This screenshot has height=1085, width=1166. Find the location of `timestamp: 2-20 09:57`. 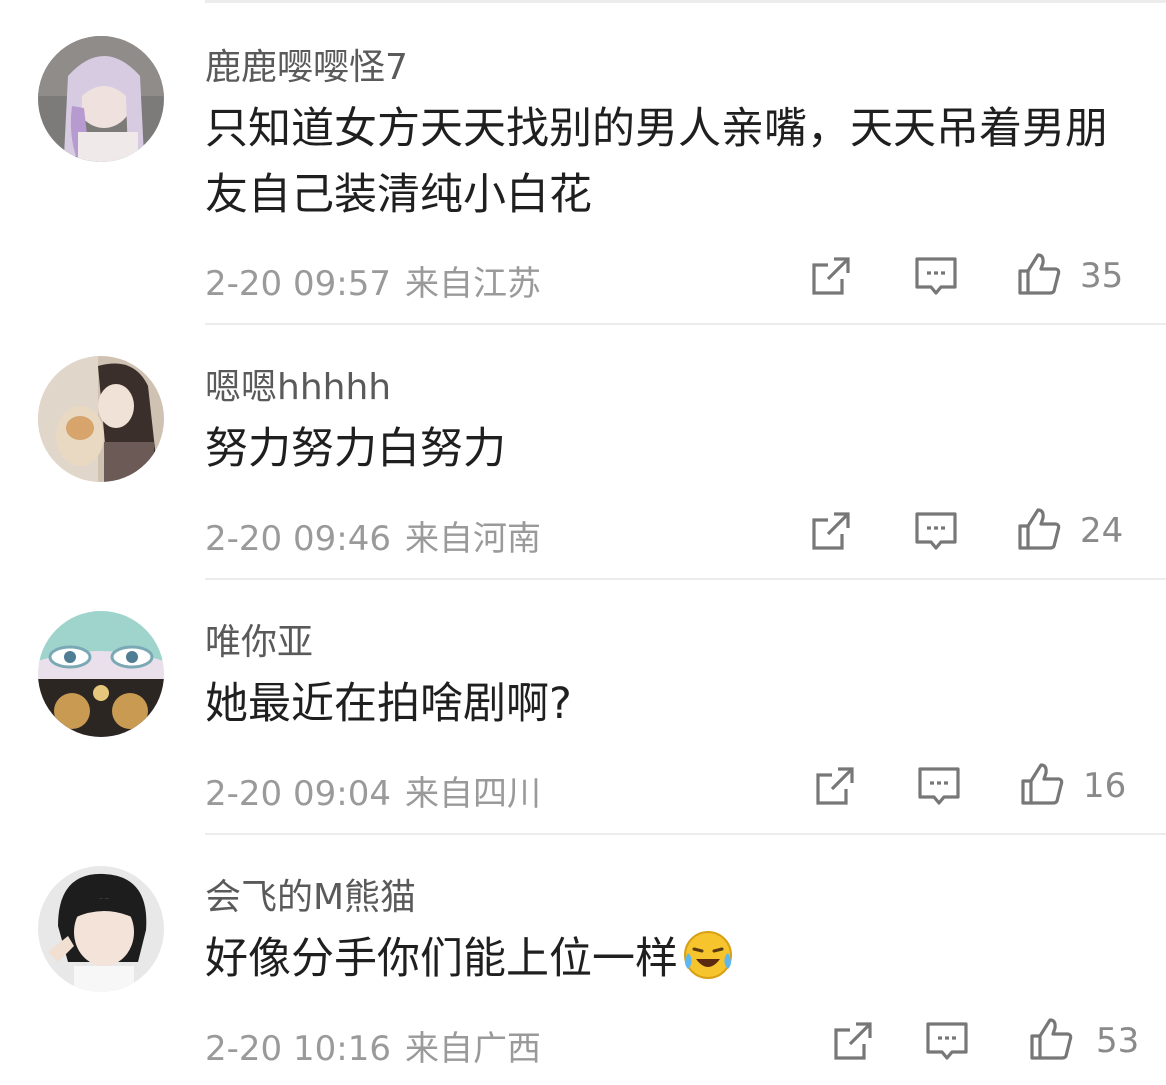

timestamp: 2-20 09:57 is located at coordinates (298, 284).